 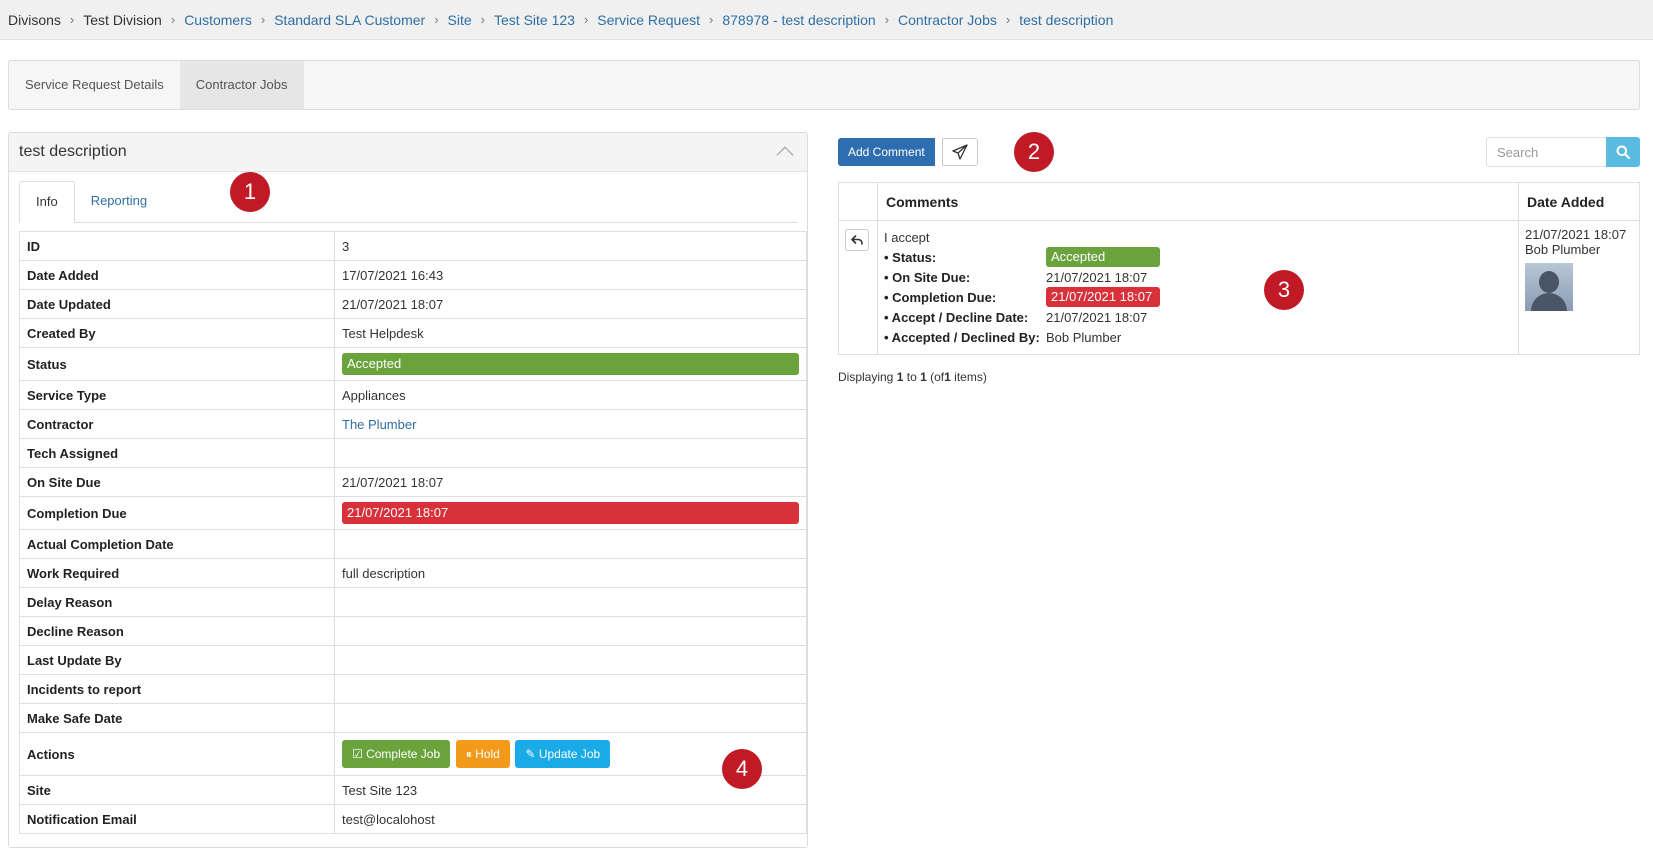 What do you see at coordinates (570, 573) in the screenshot?
I see `row-value: full description` at bounding box center [570, 573].